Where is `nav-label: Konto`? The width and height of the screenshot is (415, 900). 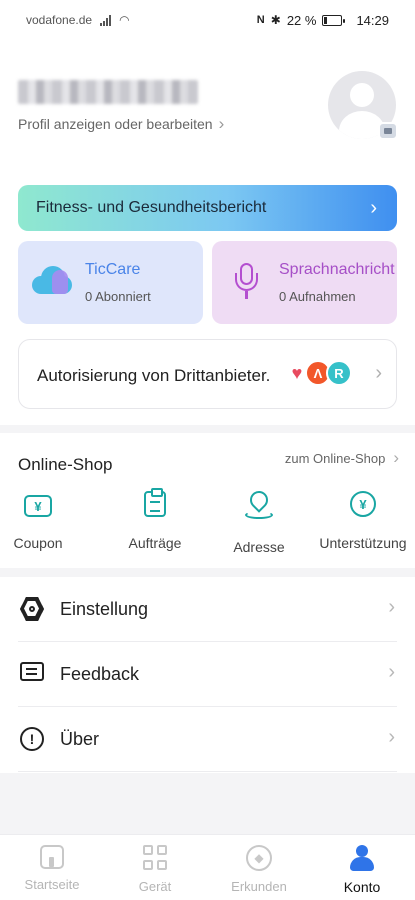 nav-label: Konto is located at coordinates (362, 887).